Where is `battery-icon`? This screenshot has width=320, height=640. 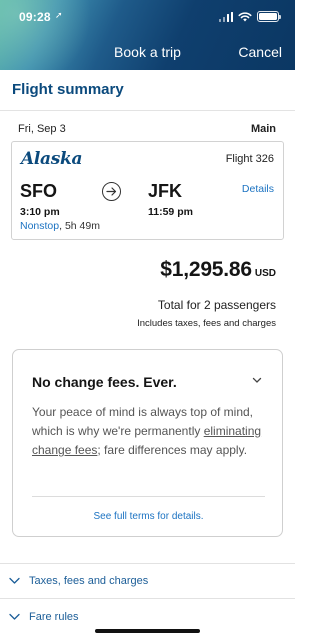
battery-icon is located at coordinates (269, 16).